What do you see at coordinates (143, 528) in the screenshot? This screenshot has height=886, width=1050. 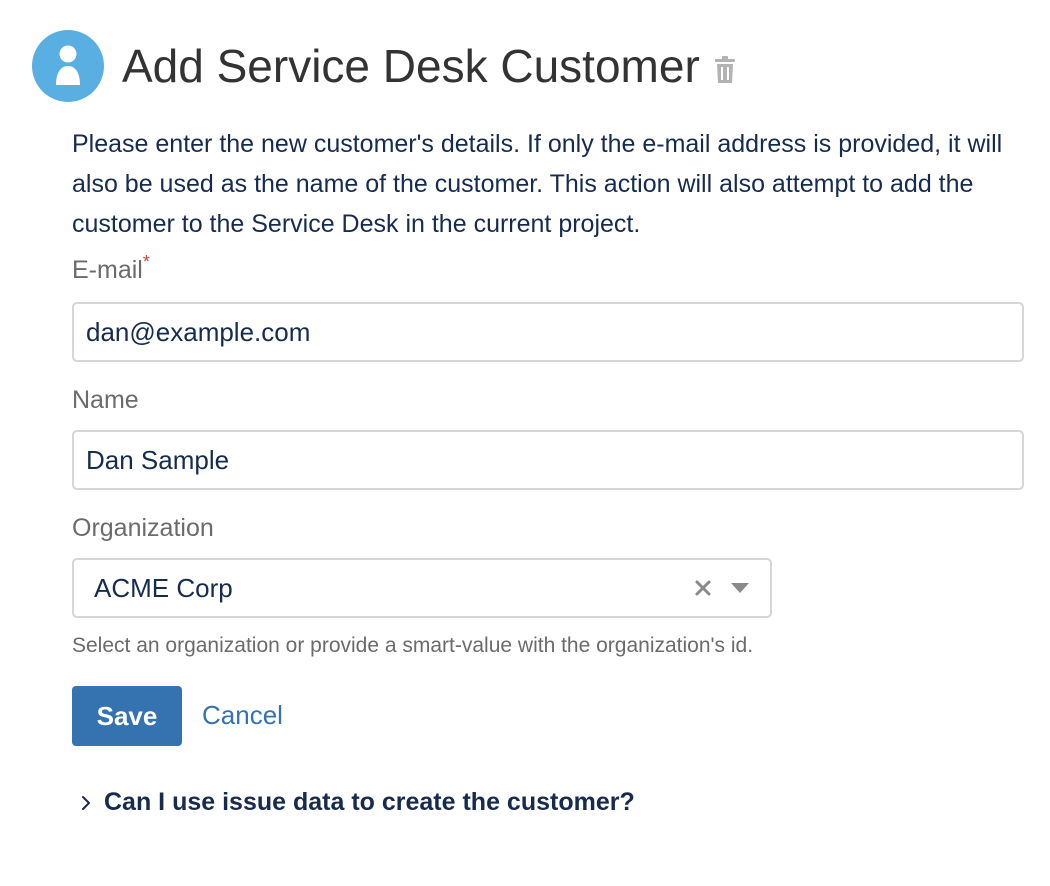 I see `organization-label: Organization` at bounding box center [143, 528].